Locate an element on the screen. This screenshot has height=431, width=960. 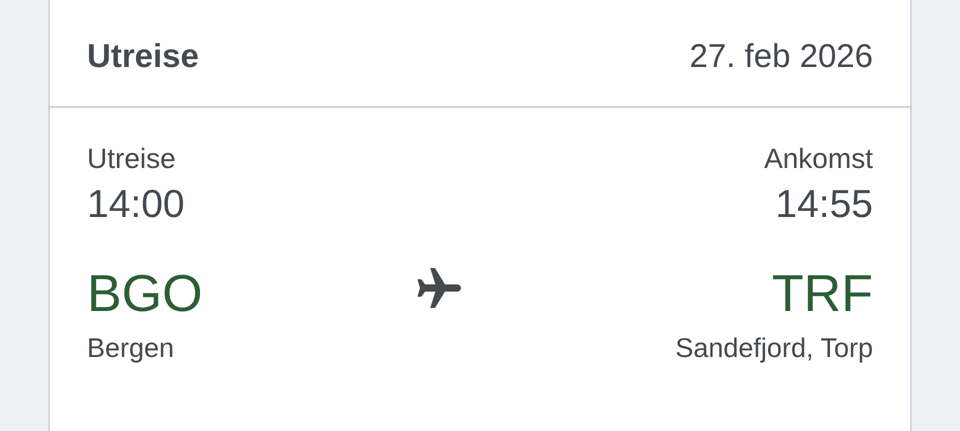
city-name: Sandefjord, Torp is located at coordinates (774, 348).